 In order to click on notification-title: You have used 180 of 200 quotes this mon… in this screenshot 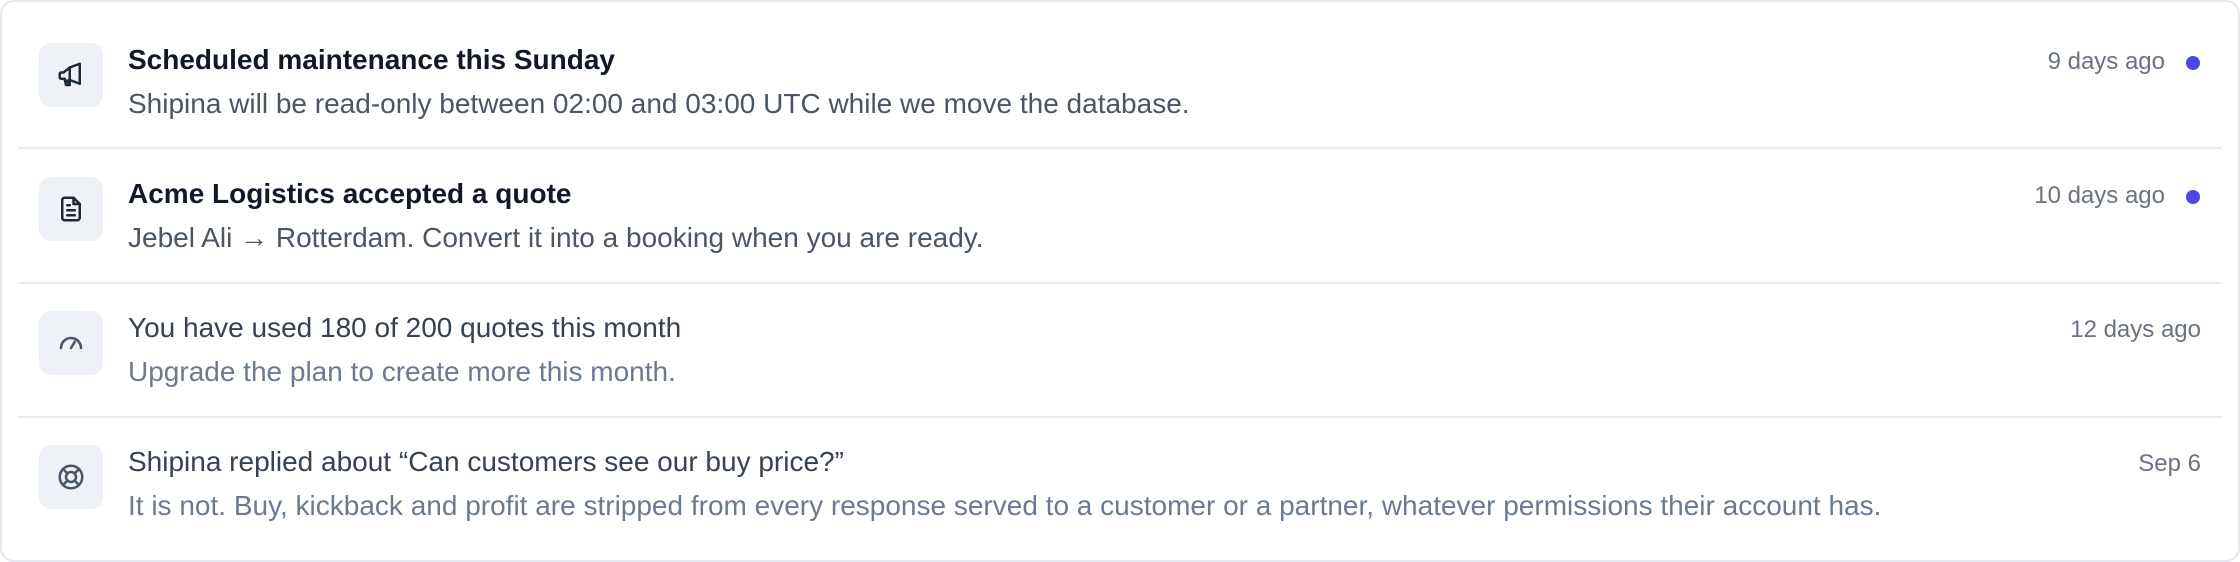, I will do `click(405, 327)`.